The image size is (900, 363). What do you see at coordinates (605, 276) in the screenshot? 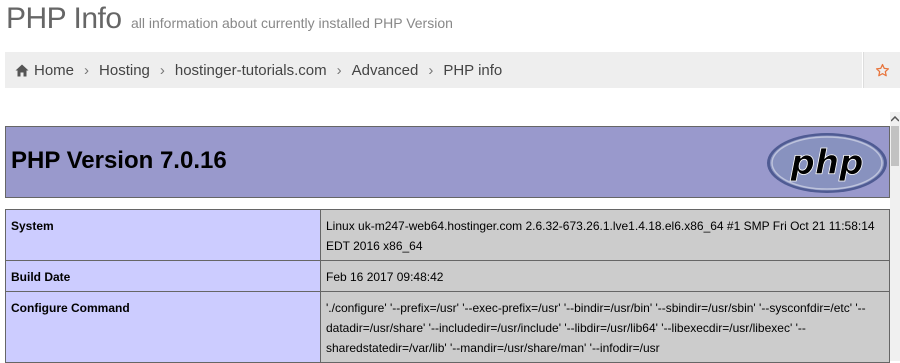
I see `table-value-cell: Feb 16 2017 09:48:42` at bounding box center [605, 276].